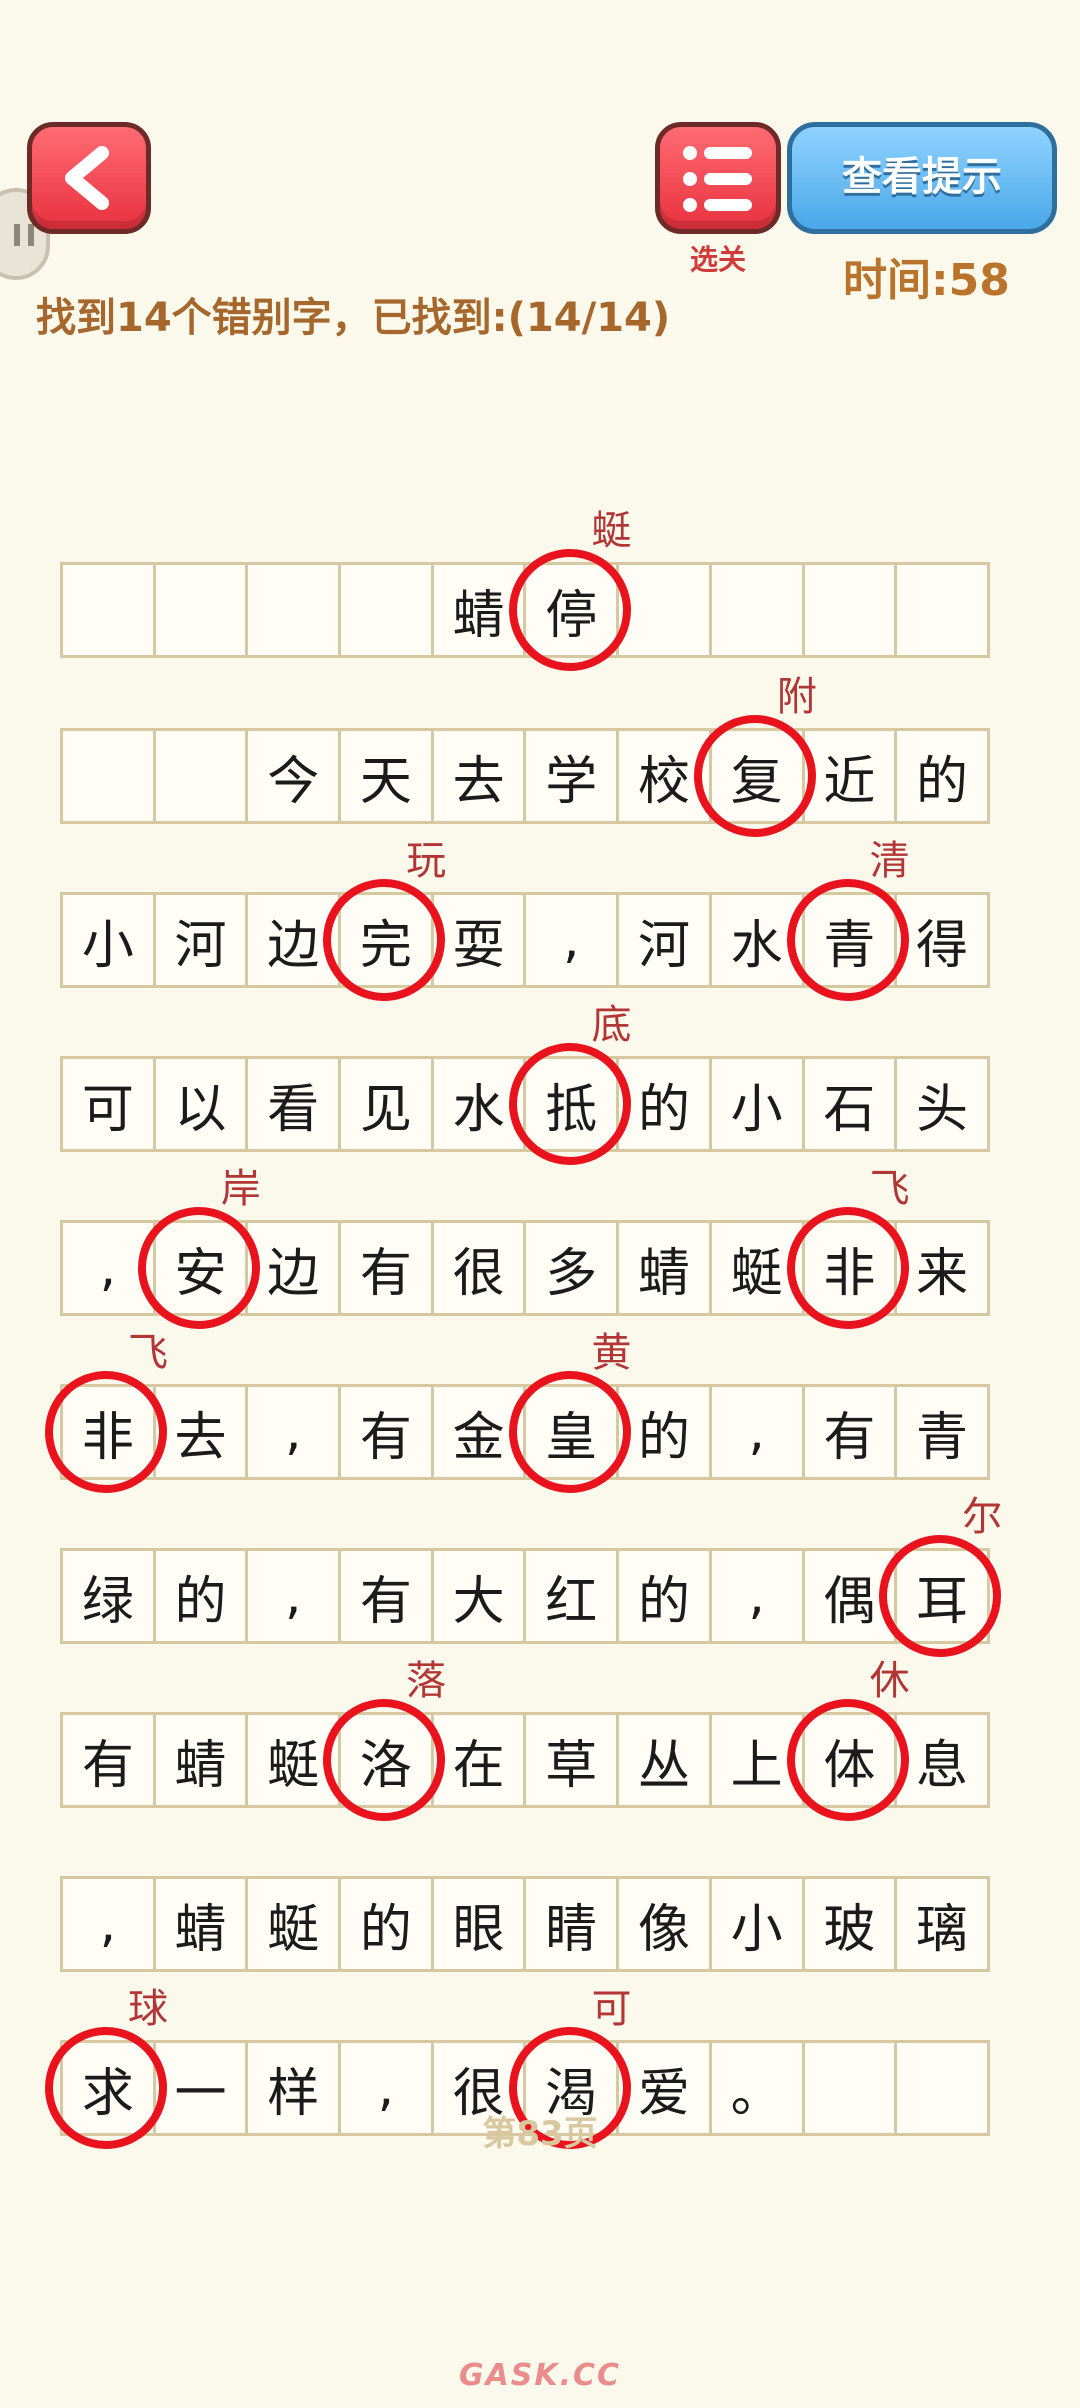  What do you see at coordinates (478, 1760) in the screenshot?
I see `grid-cell: 在` at bounding box center [478, 1760].